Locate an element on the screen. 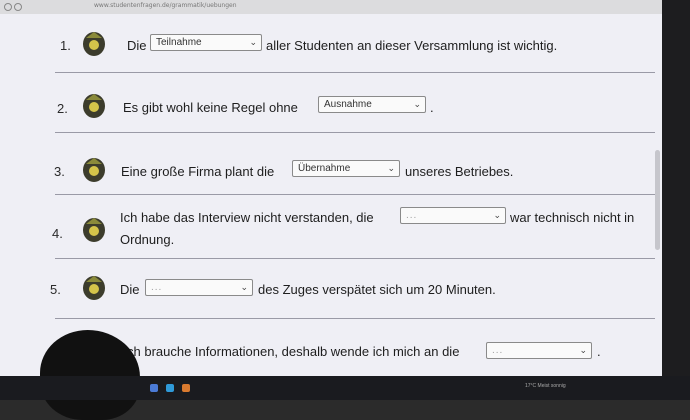 The image size is (690, 420). answer-select: Übernahme ⌄ is located at coordinates (346, 168).